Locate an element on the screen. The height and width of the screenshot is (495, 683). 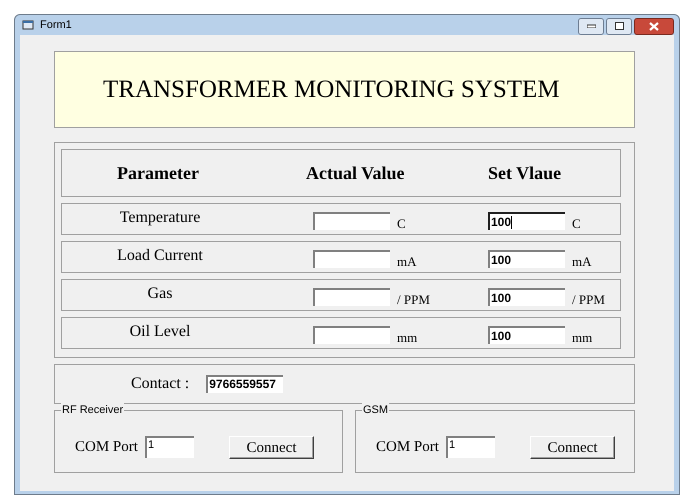
maximize-icon is located at coordinates (619, 26).